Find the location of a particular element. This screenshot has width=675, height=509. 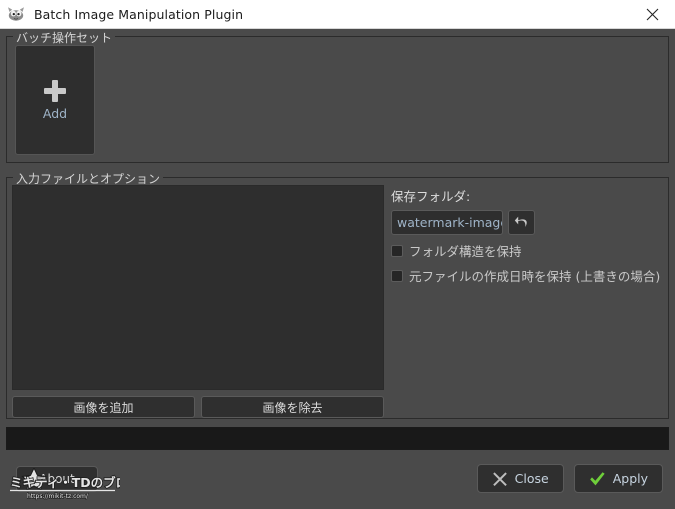

window-title: Batch Image Manipulation Plugin is located at coordinates (139, 14).